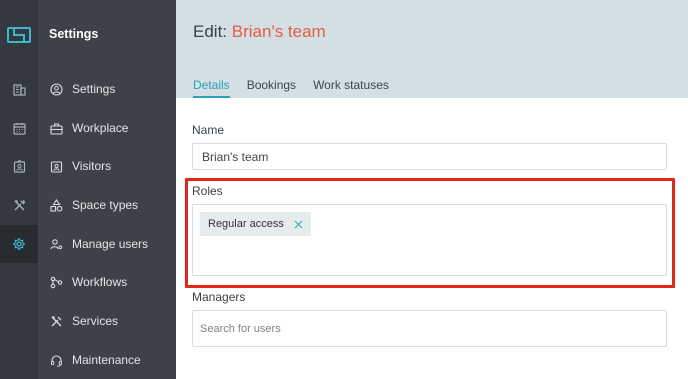 The width and height of the screenshot is (688, 379). What do you see at coordinates (210, 31) in the screenshot?
I see `title-prefix: Edit:` at bounding box center [210, 31].